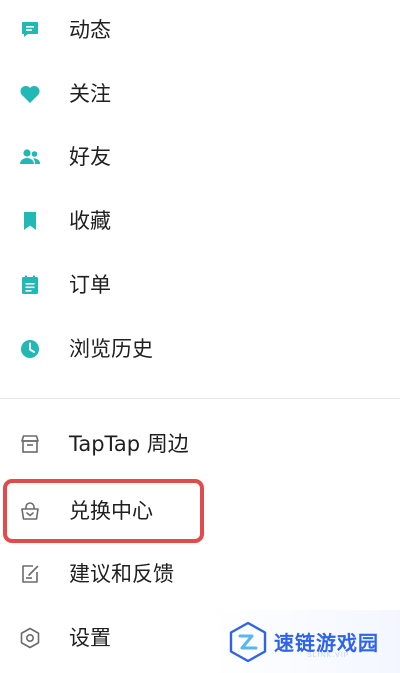  What do you see at coordinates (200, 511) in the screenshot?
I see `menu-item-redeem-center: 兑换中心` at bounding box center [200, 511].